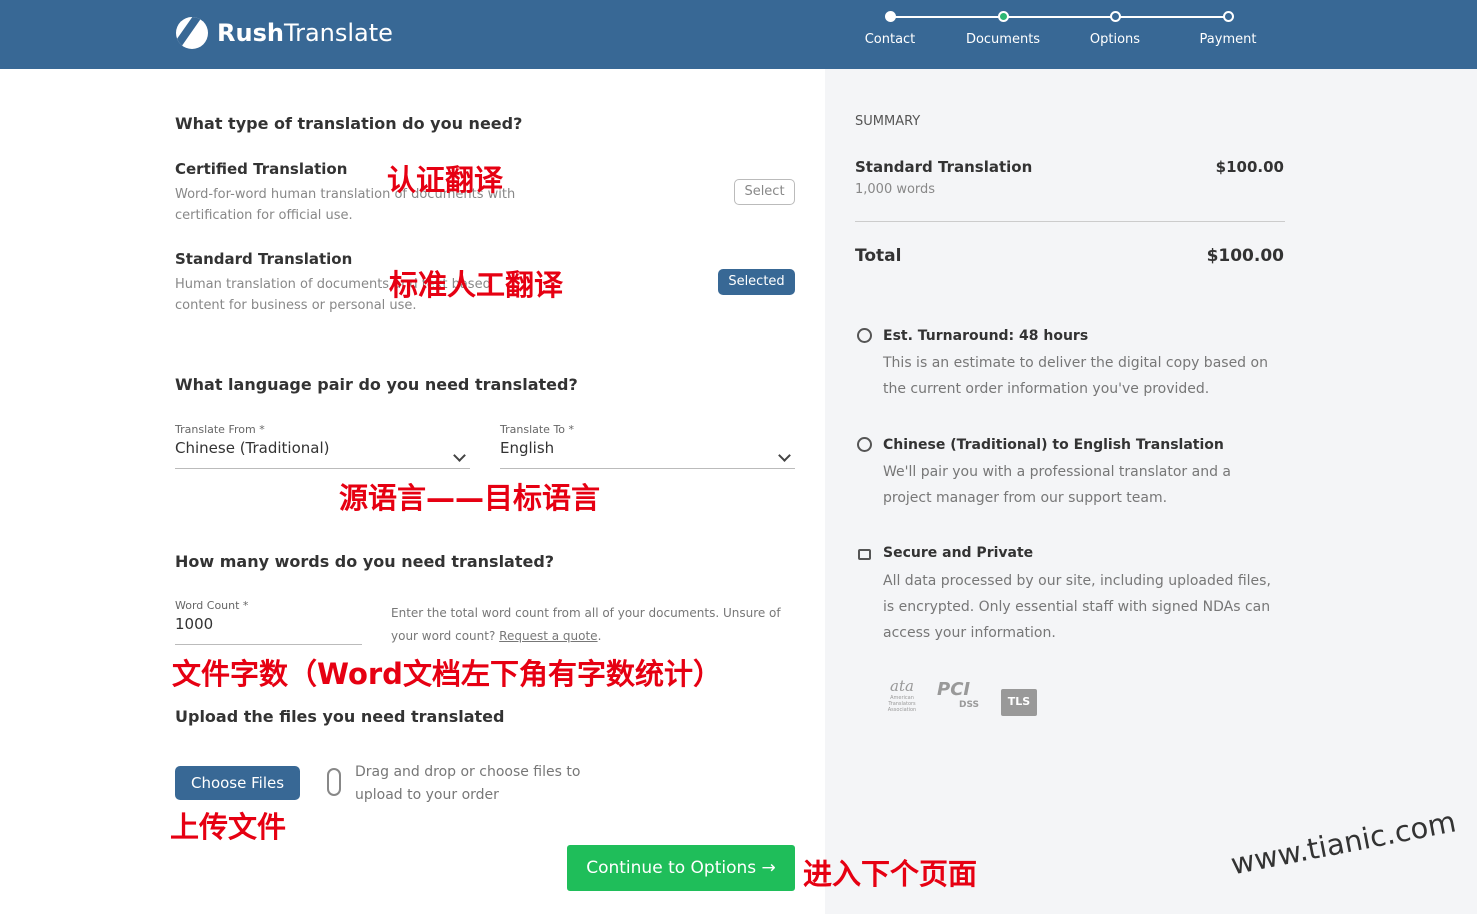 The image size is (1477, 914). Describe the element at coordinates (895, 189) in the screenshot. I see `summary-words: 1,000 words` at that location.